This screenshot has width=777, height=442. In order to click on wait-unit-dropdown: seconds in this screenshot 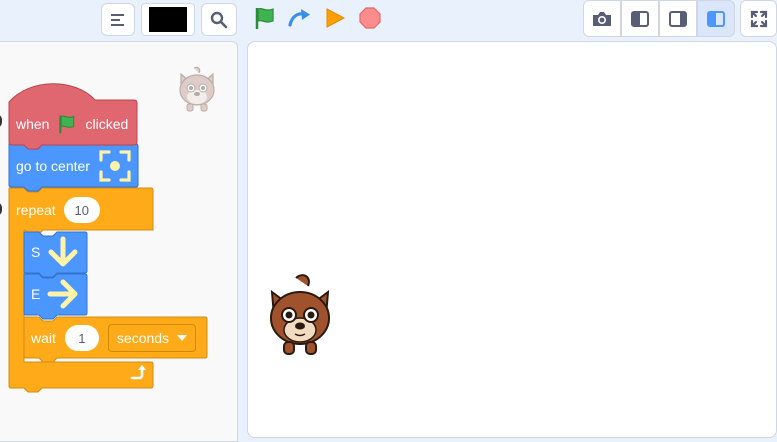, I will do `click(152, 338)`.